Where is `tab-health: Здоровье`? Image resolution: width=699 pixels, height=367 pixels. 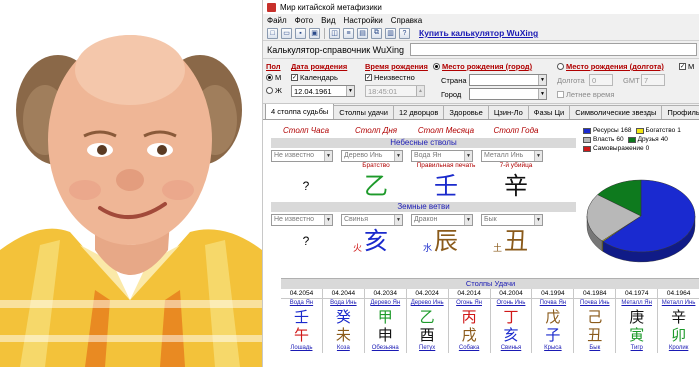
tab-health: Здоровье is located at coordinates (466, 112).